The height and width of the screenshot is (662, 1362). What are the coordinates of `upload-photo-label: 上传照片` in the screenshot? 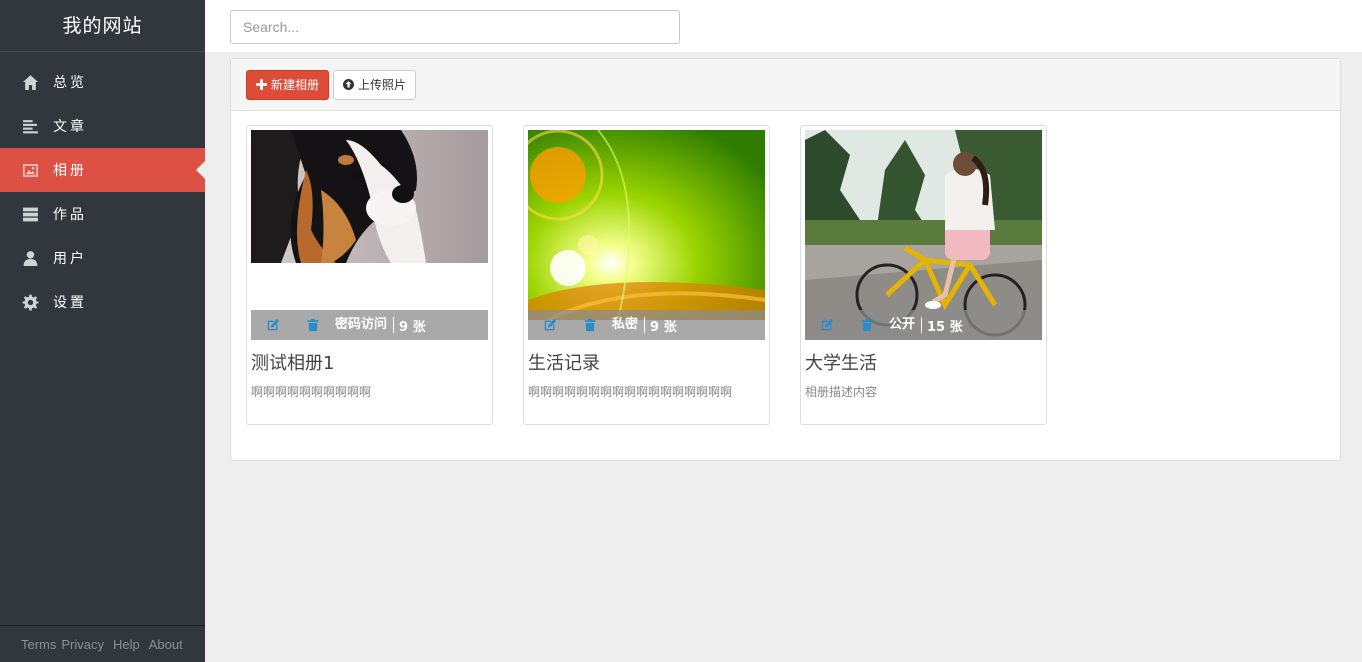 It's located at (382, 85).